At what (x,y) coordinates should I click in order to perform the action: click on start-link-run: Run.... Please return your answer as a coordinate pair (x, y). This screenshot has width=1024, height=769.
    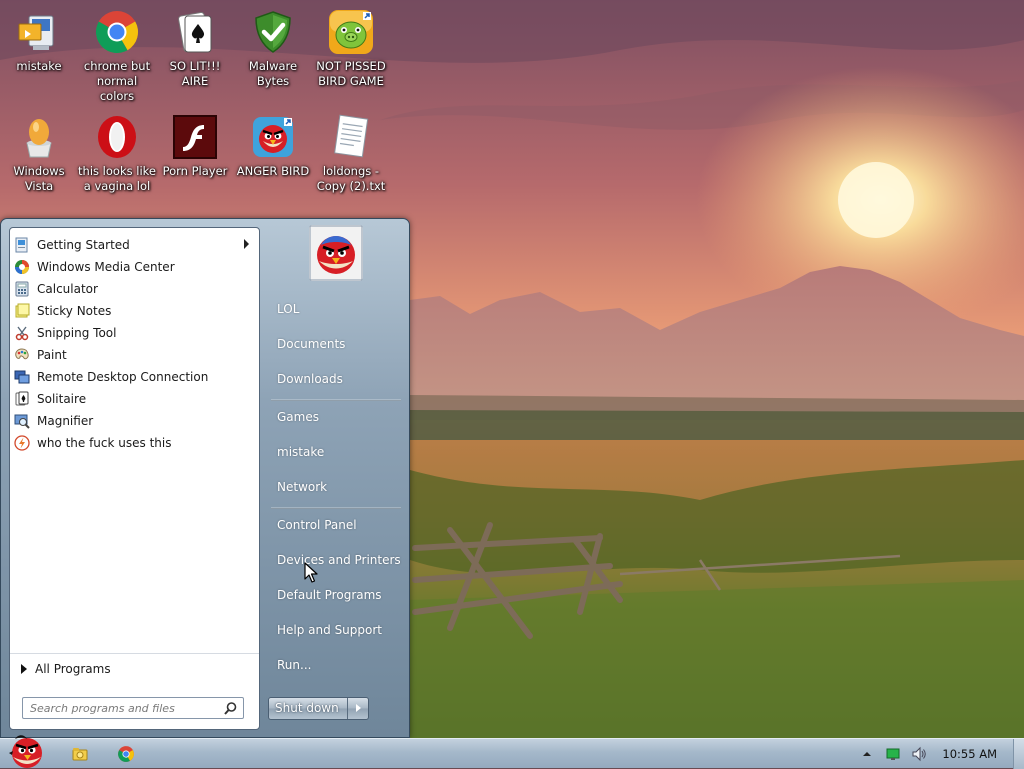
    Looking at the image, I should click on (335, 665).